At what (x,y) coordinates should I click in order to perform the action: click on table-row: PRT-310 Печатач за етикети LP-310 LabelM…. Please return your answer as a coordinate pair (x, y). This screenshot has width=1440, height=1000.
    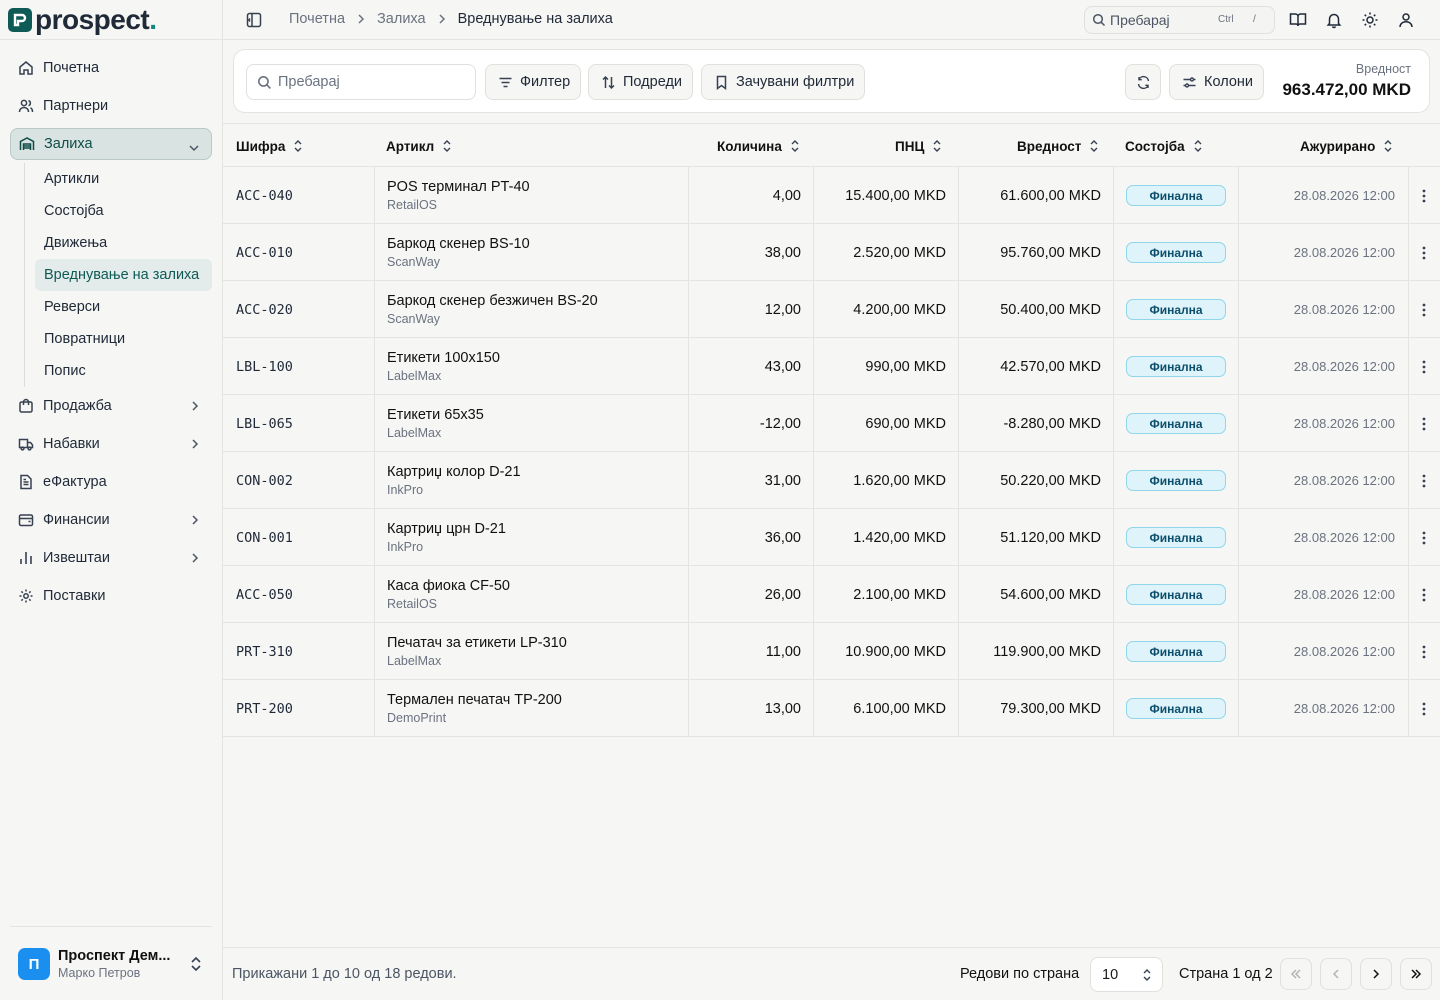
    Looking at the image, I should click on (831, 651).